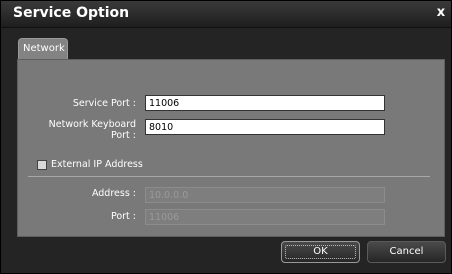 This screenshot has width=452, height=274. Describe the element at coordinates (265, 195) in the screenshot. I see `address-input` at that location.